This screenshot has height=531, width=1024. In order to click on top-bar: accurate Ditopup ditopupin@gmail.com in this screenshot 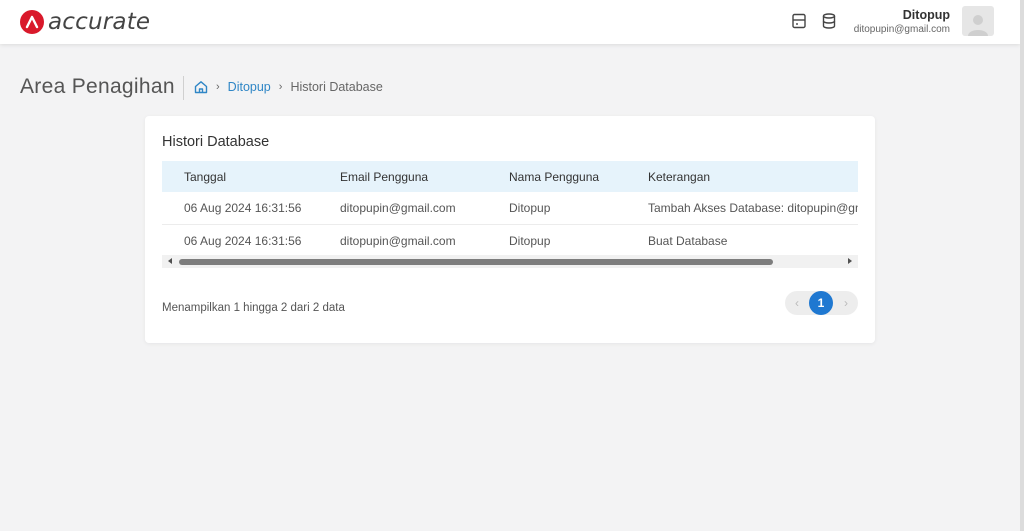, I will do `click(510, 22)`.